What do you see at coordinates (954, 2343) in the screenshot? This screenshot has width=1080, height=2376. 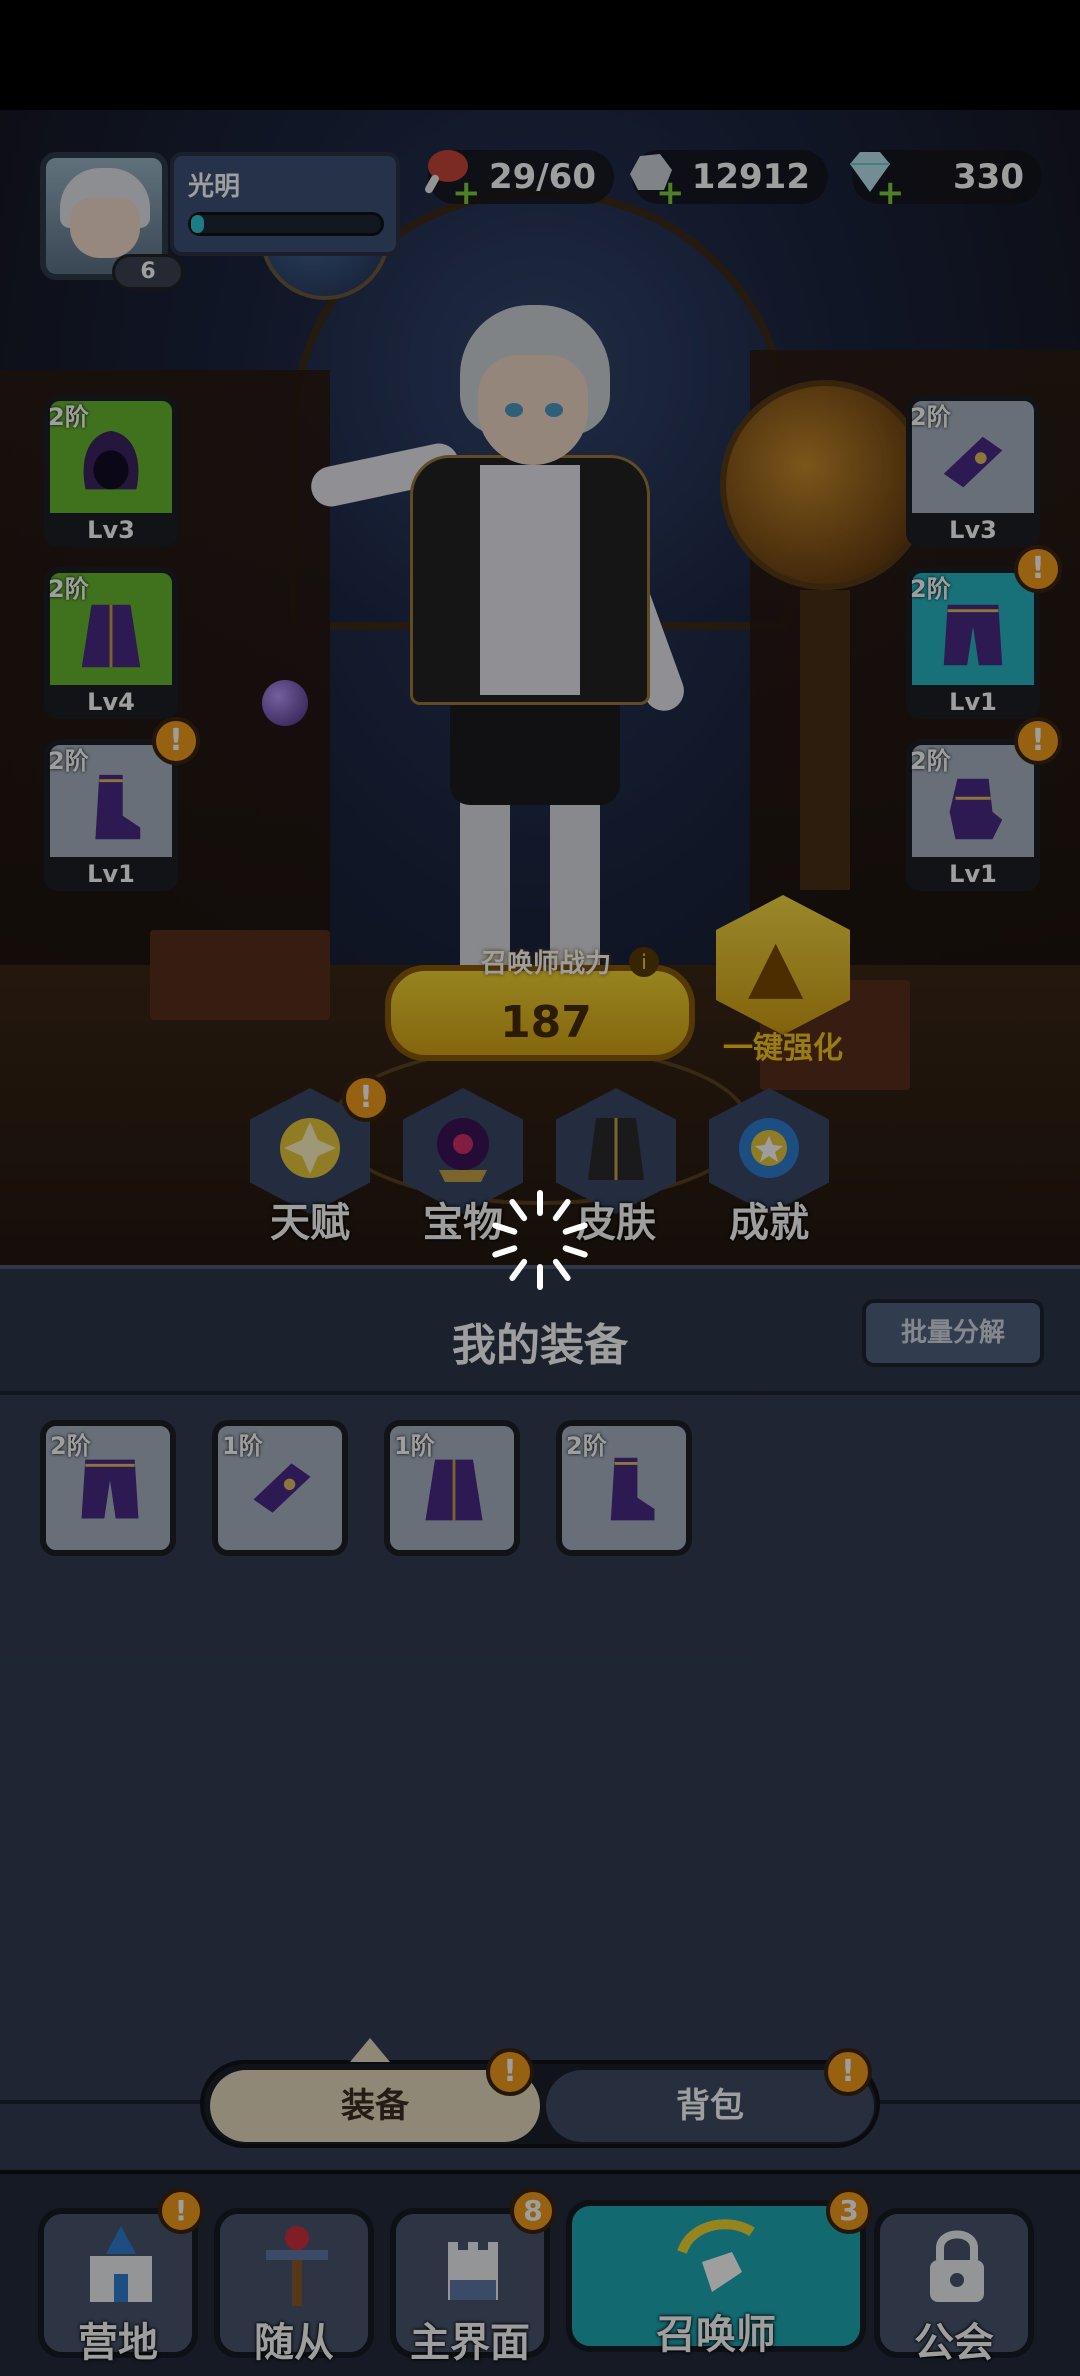 I see `nav-label: 公会` at bounding box center [954, 2343].